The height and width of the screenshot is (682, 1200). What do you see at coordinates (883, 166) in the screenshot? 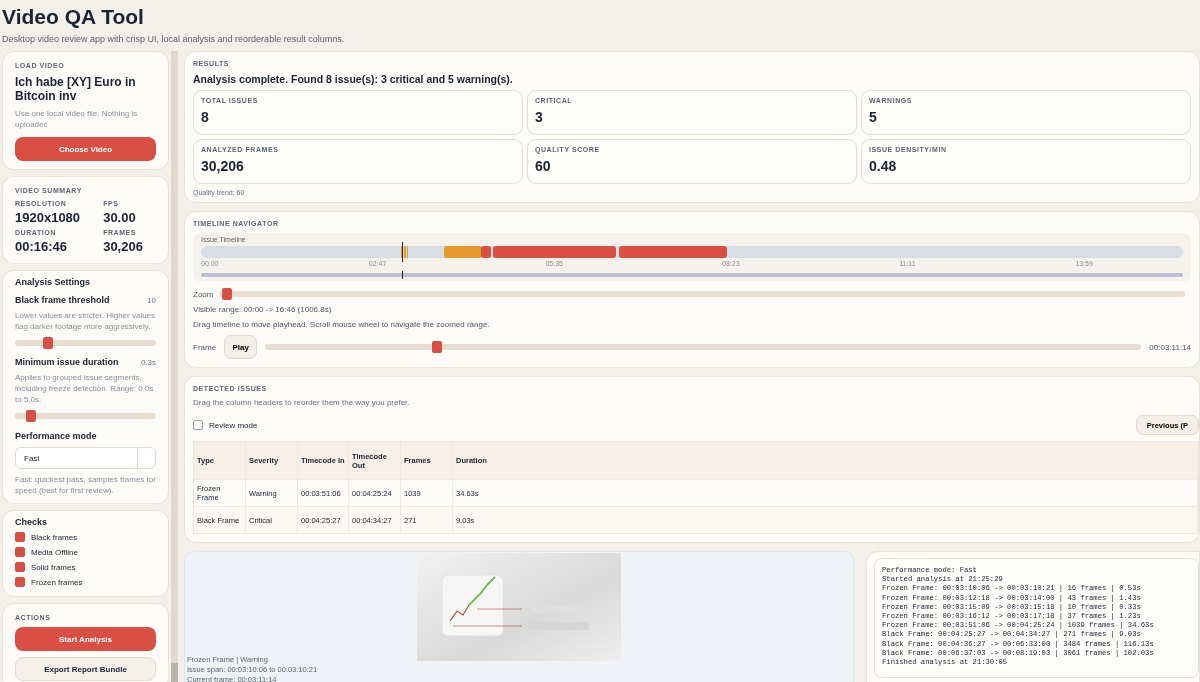
I see `stat-value: 0.48` at bounding box center [883, 166].